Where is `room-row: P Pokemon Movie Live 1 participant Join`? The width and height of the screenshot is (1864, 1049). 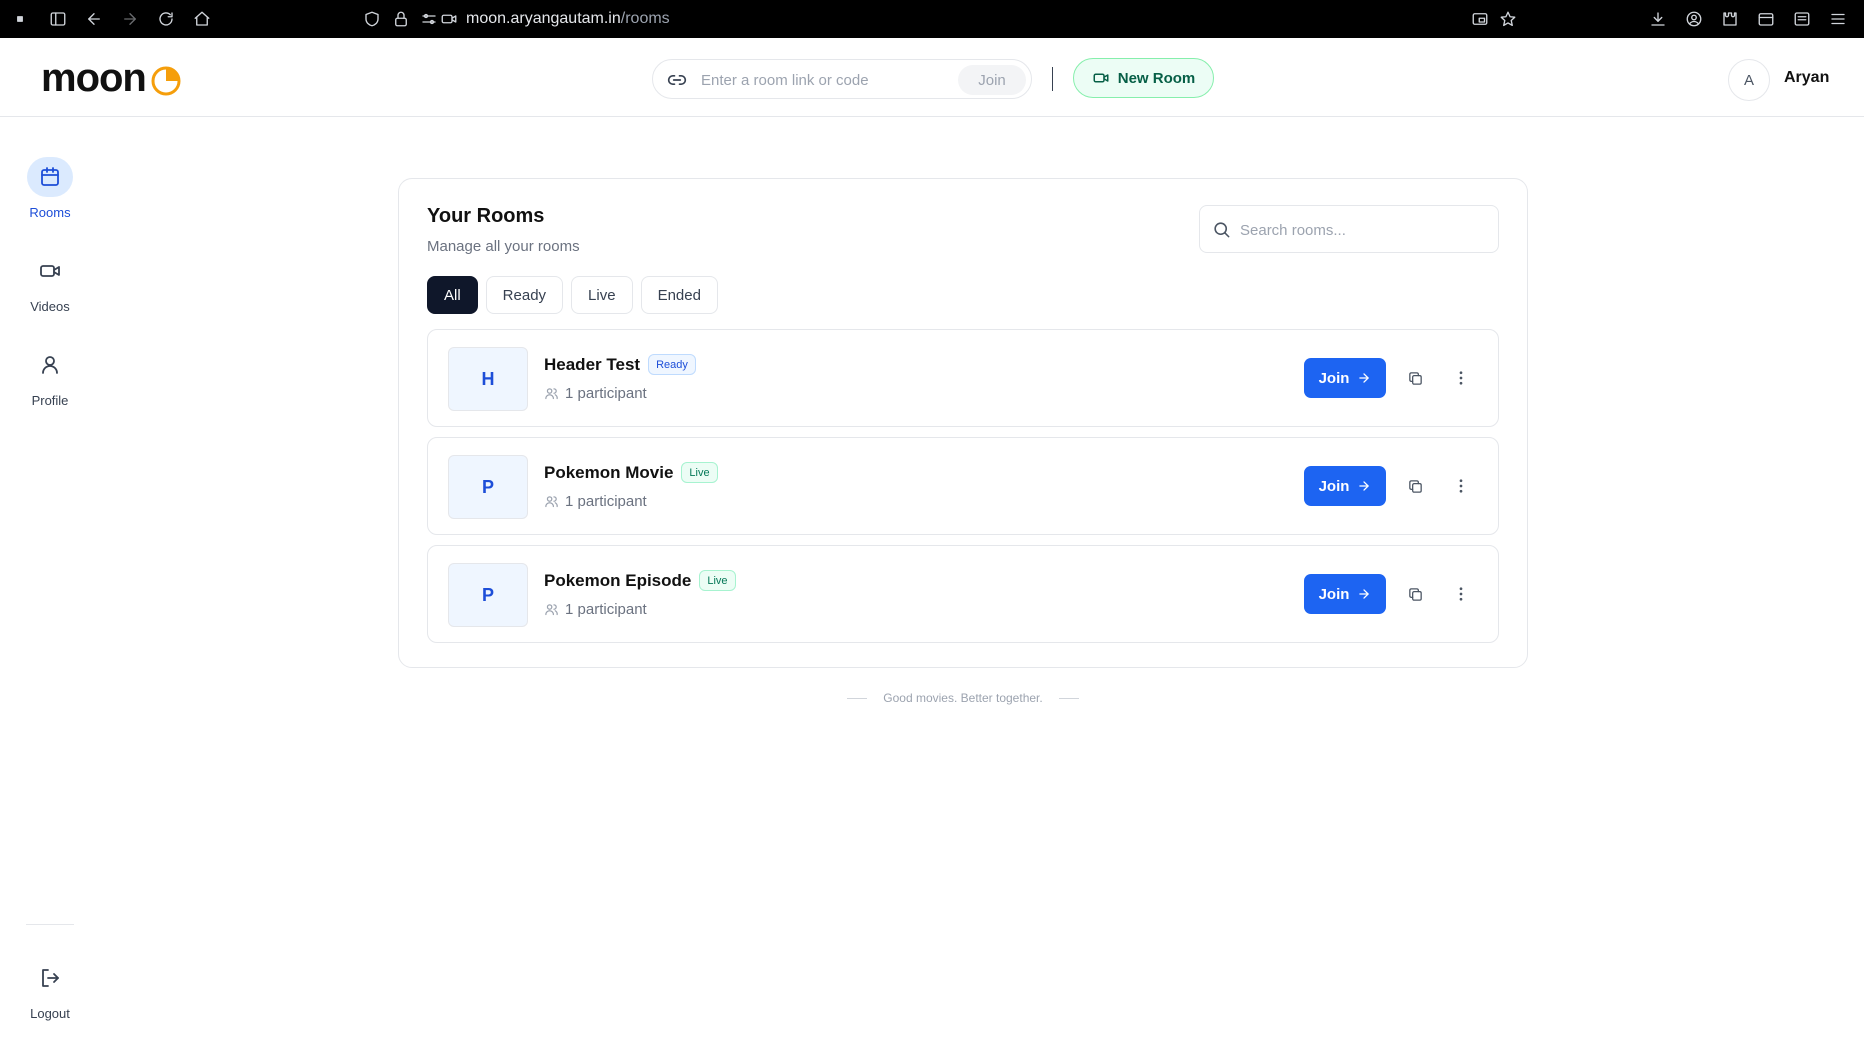
room-row: P Pokemon Movie Live 1 participant Join is located at coordinates (963, 486).